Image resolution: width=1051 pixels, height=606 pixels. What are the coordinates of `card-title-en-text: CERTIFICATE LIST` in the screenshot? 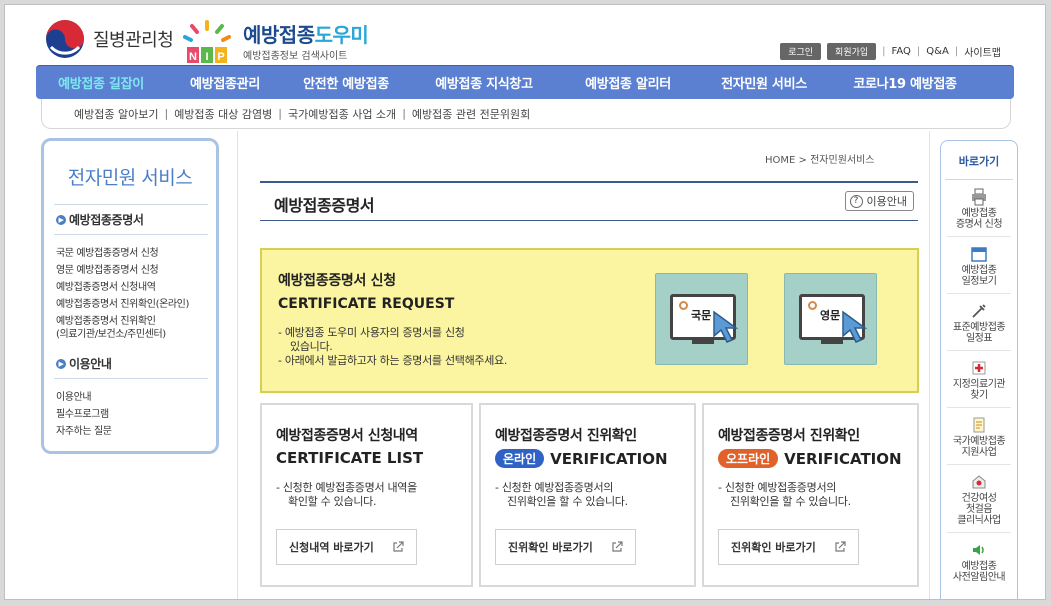 It's located at (350, 458).